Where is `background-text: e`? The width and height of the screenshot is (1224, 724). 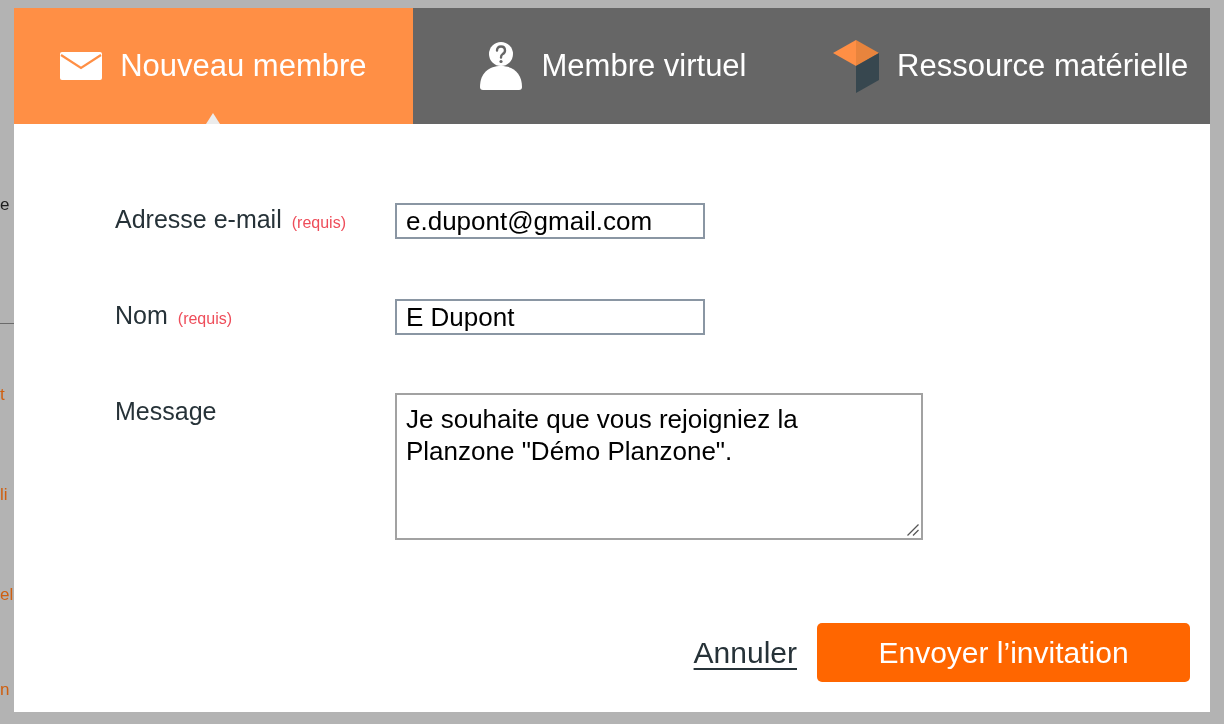
background-text: e is located at coordinates (5, 205).